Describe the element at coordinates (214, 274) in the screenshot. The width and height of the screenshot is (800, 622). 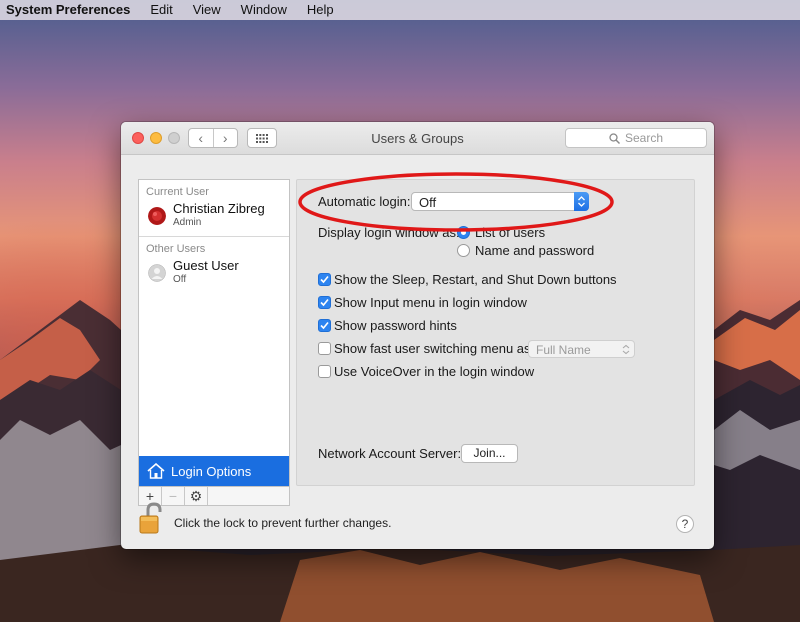
I see `sidebar-item-guest-user: Guest User Off` at that location.